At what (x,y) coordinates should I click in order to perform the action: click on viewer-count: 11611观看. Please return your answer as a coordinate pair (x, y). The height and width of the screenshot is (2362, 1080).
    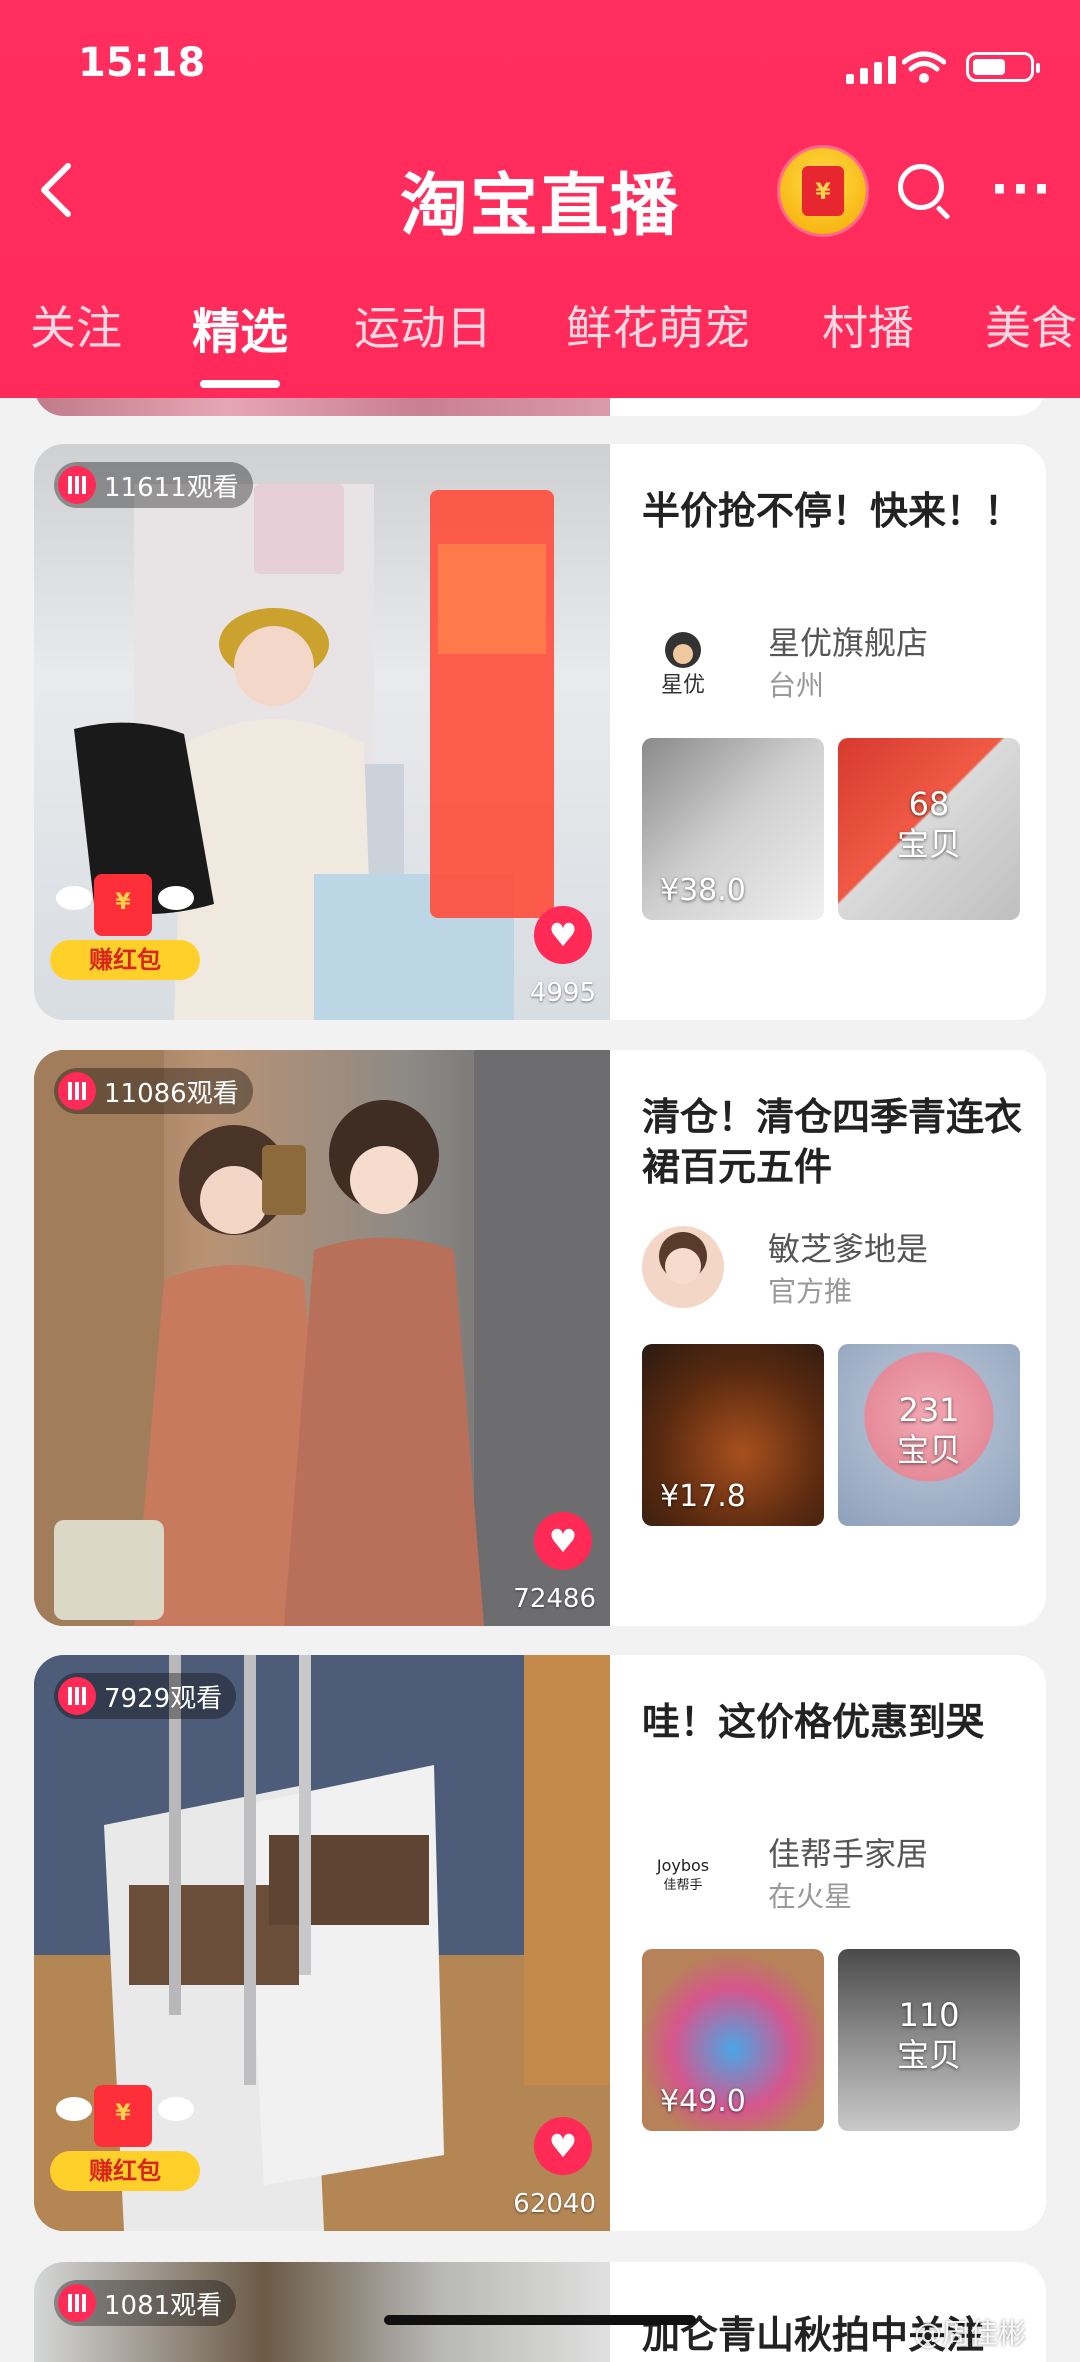
    Looking at the image, I should click on (153, 485).